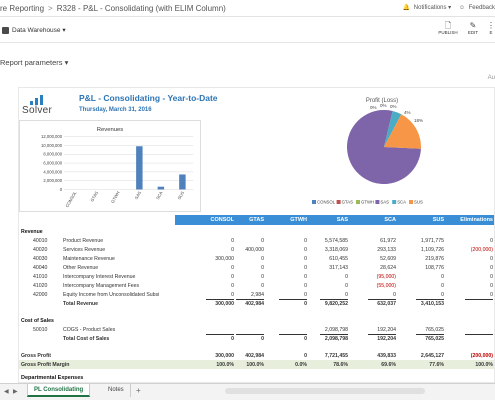  I want to click on x-tick-label: SAS, so click(138, 195).